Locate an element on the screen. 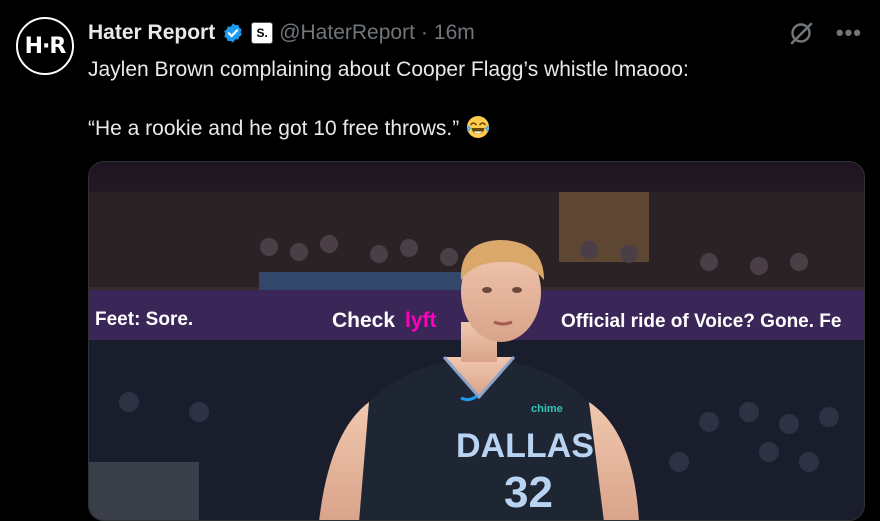 Image resolution: width=880 pixels, height=521 pixels. tweet-line-2: “He a rookie and he got 10 free throws.” is located at coordinates (464, 128).